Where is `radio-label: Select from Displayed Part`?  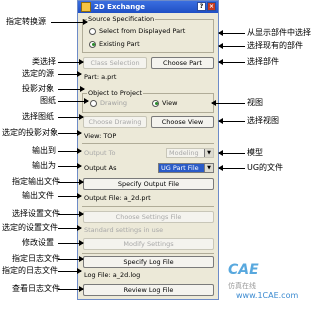
radio-label: Select from Displayed Part is located at coordinates (142, 31).